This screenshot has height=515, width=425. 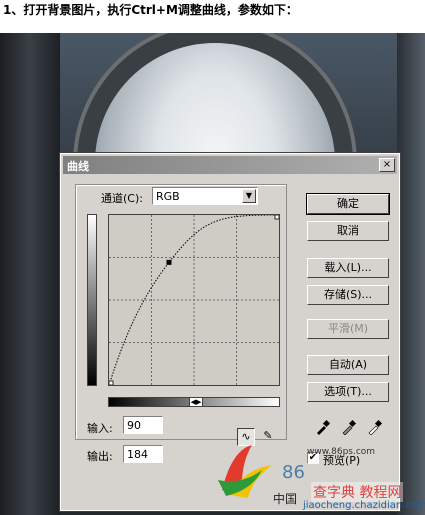 What do you see at coordinates (168, 196) in the screenshot?
I see `channel-value: RGB` at bounding box center [168, 196].